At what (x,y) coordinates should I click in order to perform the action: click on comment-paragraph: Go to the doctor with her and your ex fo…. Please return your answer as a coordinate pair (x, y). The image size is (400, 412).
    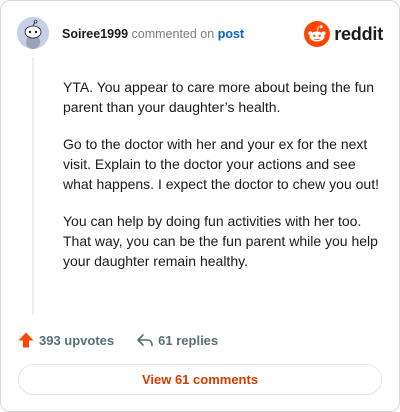
    Looking at the image, I should click on (221, 164).